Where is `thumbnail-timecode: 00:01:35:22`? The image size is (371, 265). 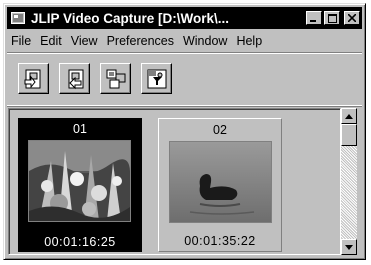 thumbnail-timecode: 00:01:35:22 is located at coordinates (220, 241).